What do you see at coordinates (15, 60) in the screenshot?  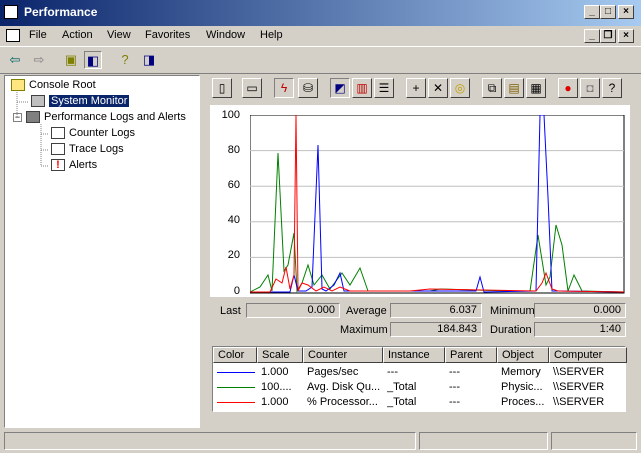 I see `back-arrow-icon: ⇦` at bounding box center [15, 60].